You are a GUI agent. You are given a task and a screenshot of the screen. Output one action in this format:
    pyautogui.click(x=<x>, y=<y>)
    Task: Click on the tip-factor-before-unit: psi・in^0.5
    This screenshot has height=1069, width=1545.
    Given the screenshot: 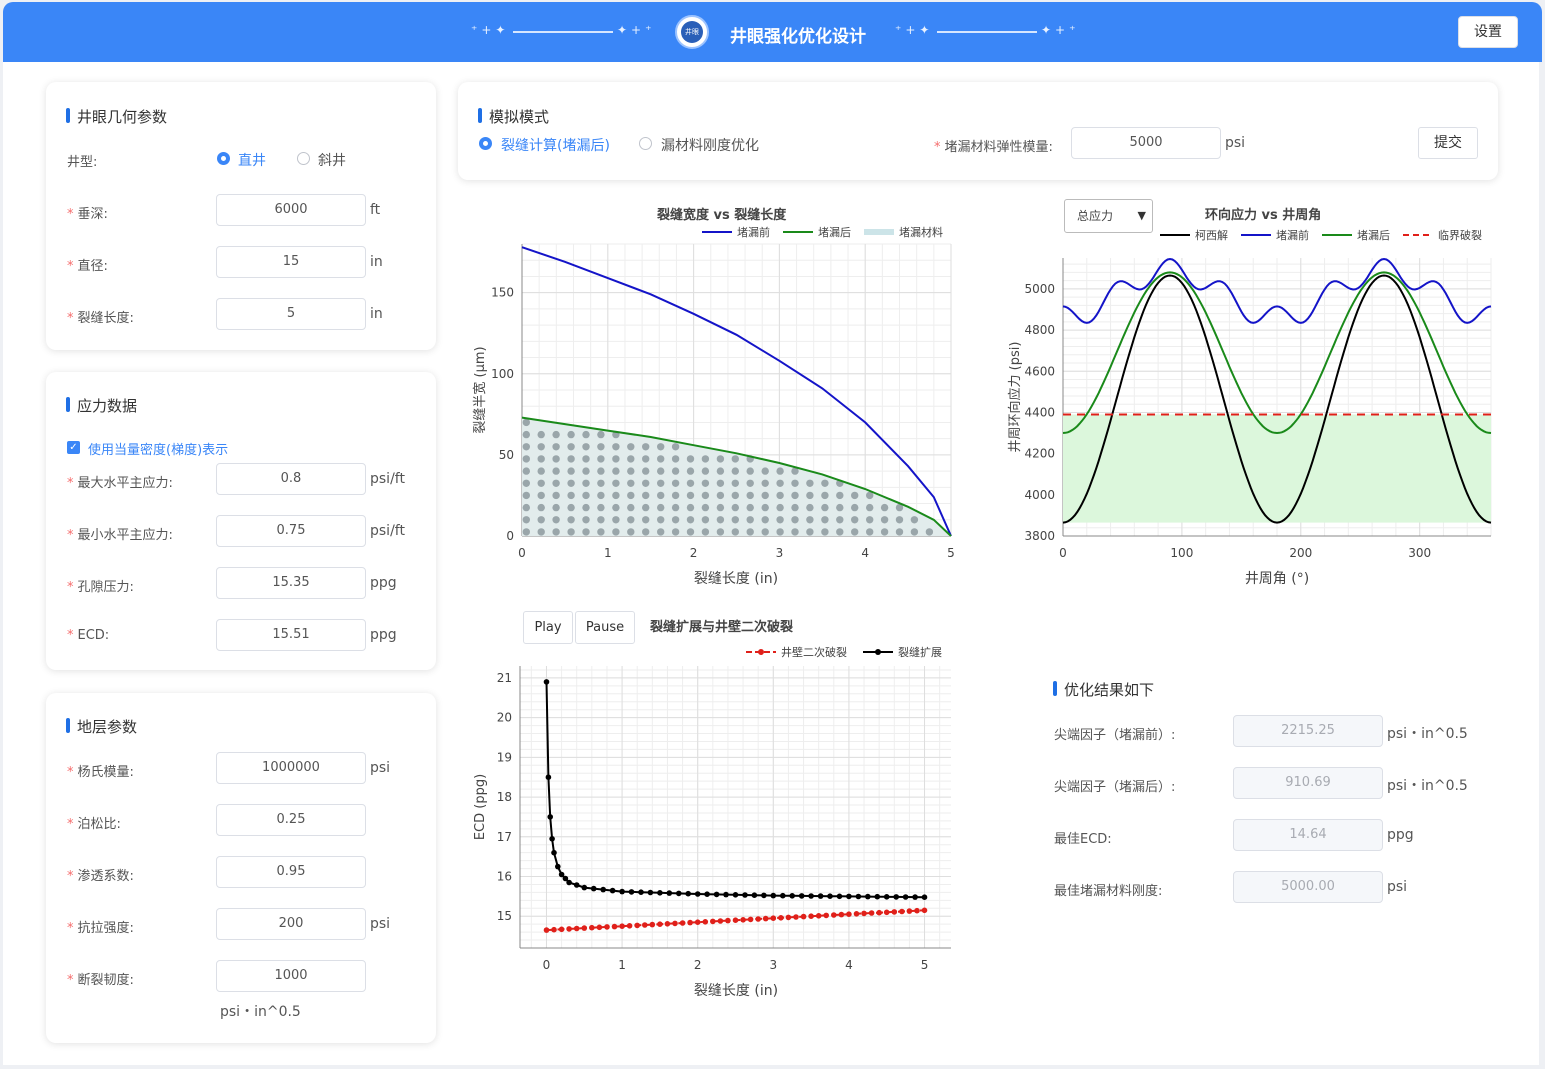 What is the action you would take?
    pyautogui.click(x=1427, y=734)
    